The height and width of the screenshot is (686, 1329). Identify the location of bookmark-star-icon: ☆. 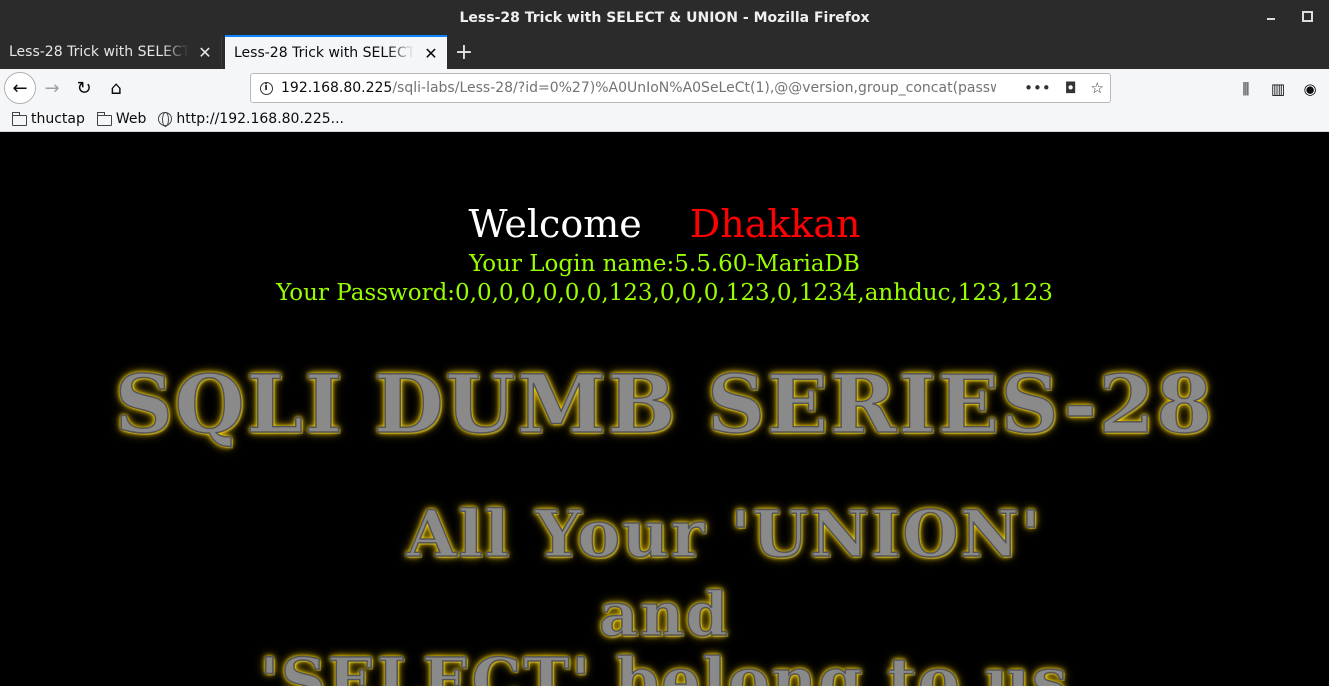
(1097, 88).